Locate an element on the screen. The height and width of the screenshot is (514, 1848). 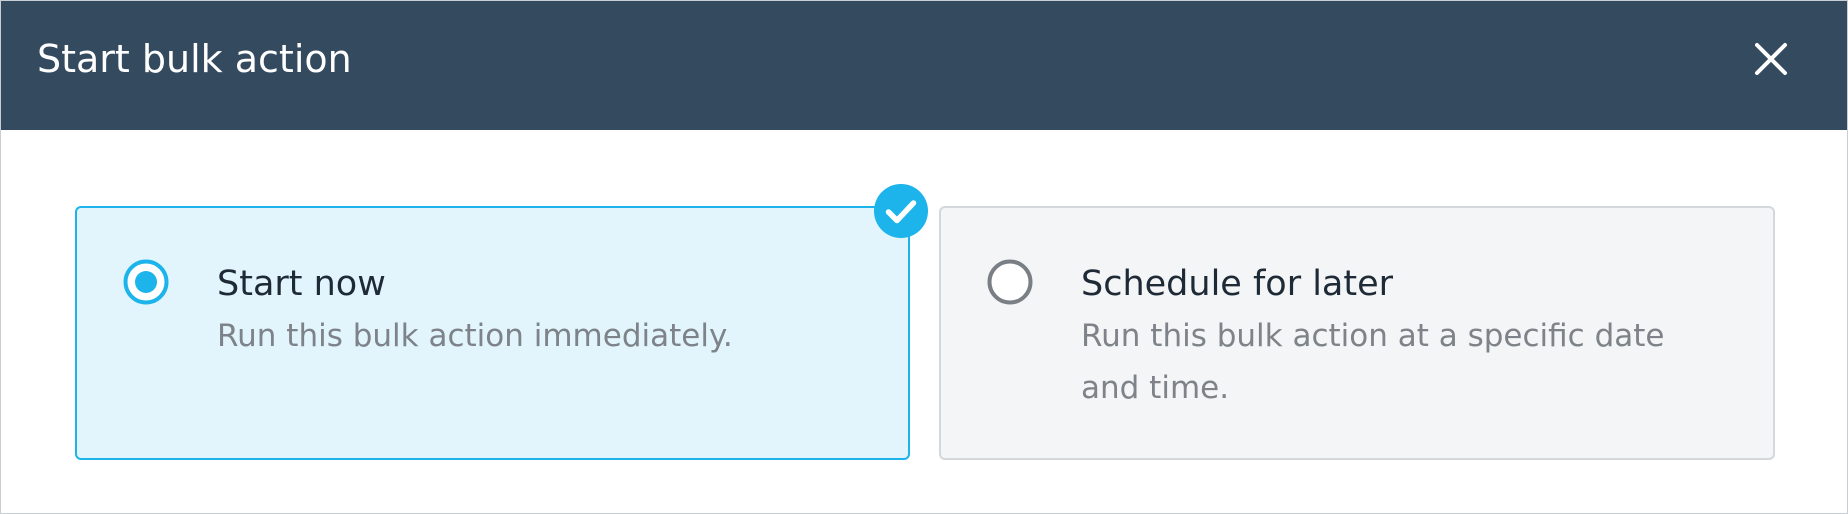
option-title: Schedule for later is located at coordinates (1237, 284).